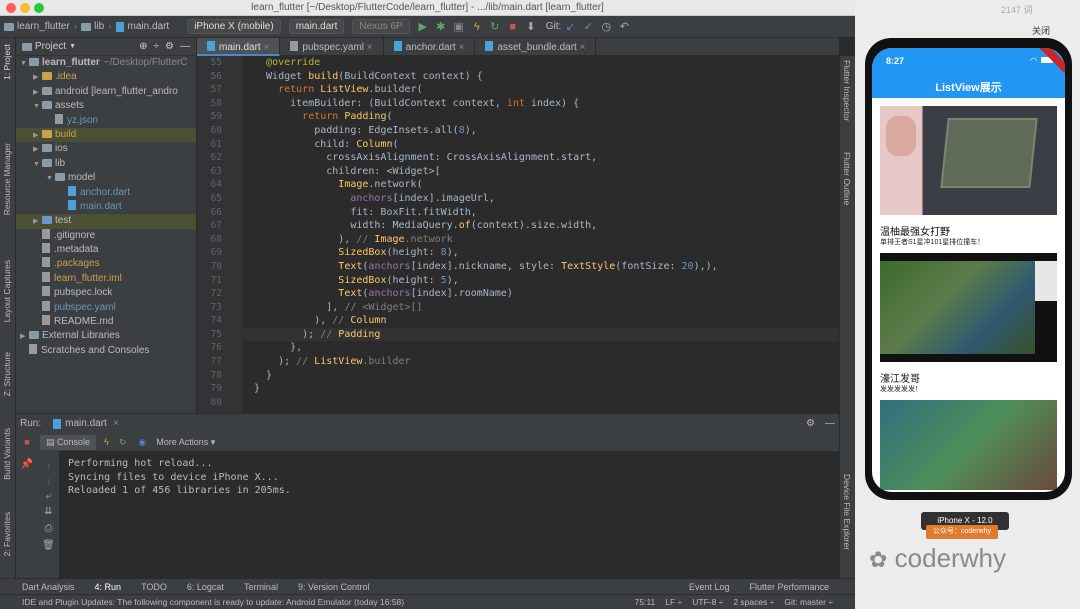 This screenshot has width=1080, height=609. What do you see at coordinates (847, 90) in the screenshot?
I see `flutter-inspector-tab: Flutter Inspector` at bounding box center [847, 90].